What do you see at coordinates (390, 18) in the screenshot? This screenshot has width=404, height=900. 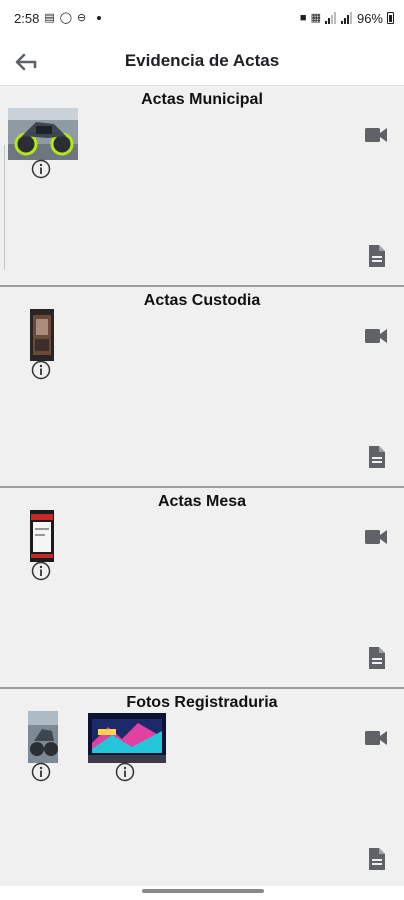 I see `battery-icon` at bounding box center [390, 18].